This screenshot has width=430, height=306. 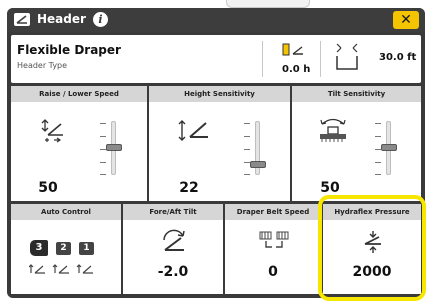 I want to click on tile-label: Auto Control, so click(x=66, y=212).